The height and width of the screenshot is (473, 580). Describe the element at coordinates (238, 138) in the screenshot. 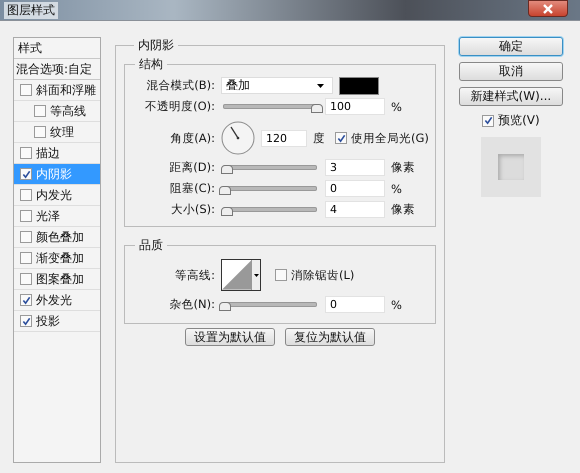

I see `angle-dial-icon` at that location.